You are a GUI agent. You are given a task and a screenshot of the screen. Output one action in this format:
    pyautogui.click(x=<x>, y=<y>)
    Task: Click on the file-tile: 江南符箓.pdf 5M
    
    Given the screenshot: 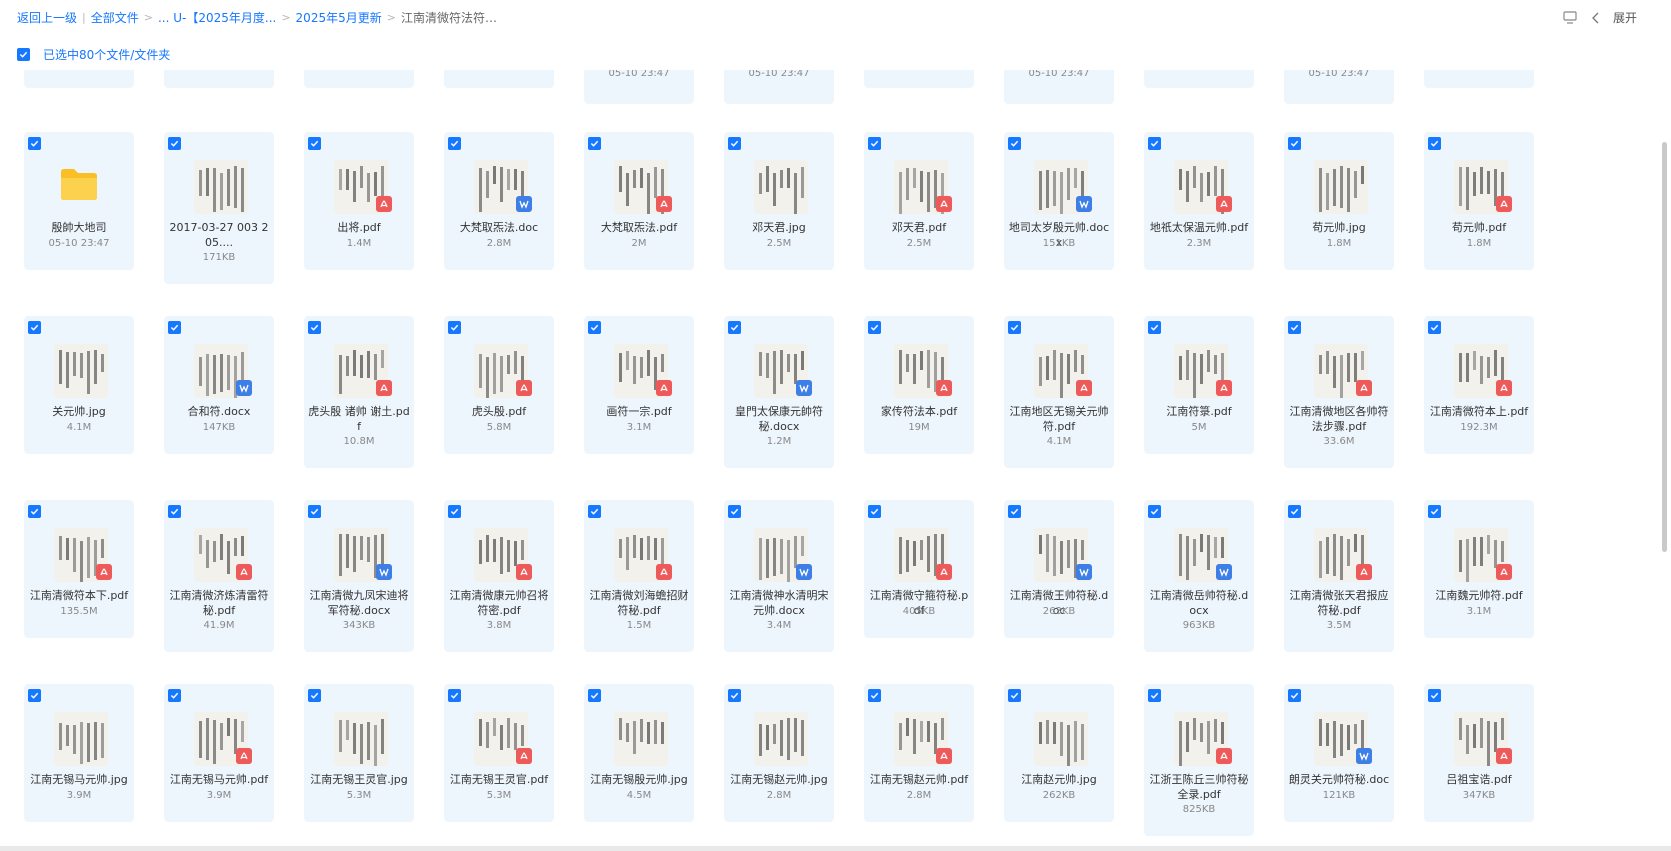 What is the action you would take?
    pyautogui.click(x=1199, y=385)
    